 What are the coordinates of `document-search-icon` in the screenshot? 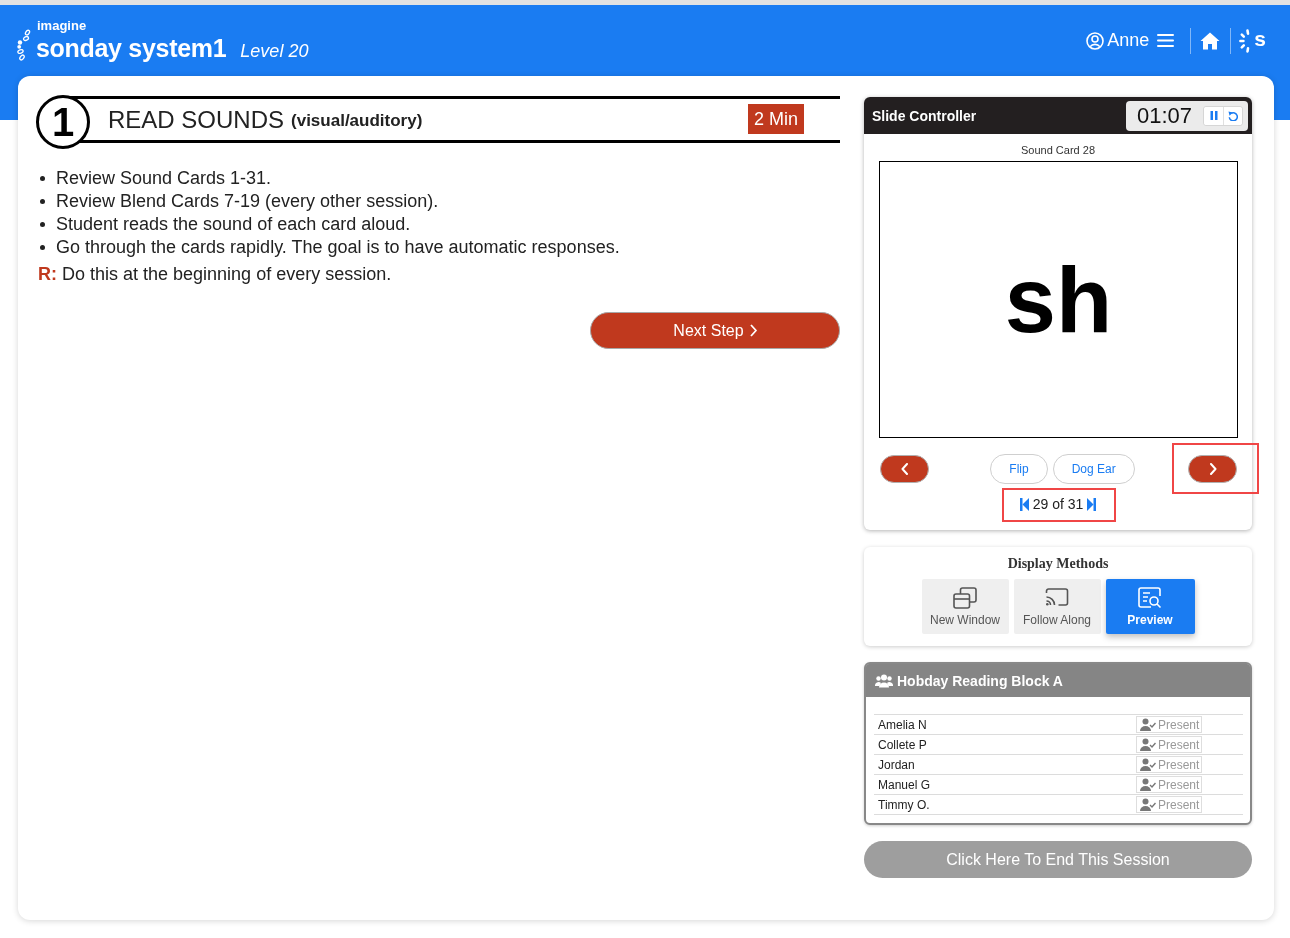 It's located at (1150, 597).